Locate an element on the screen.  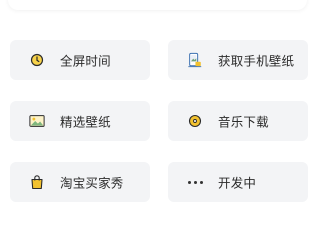
tile-taobao-buyer-show: 淘宝买家秀 is located at coordinates (80, 182).